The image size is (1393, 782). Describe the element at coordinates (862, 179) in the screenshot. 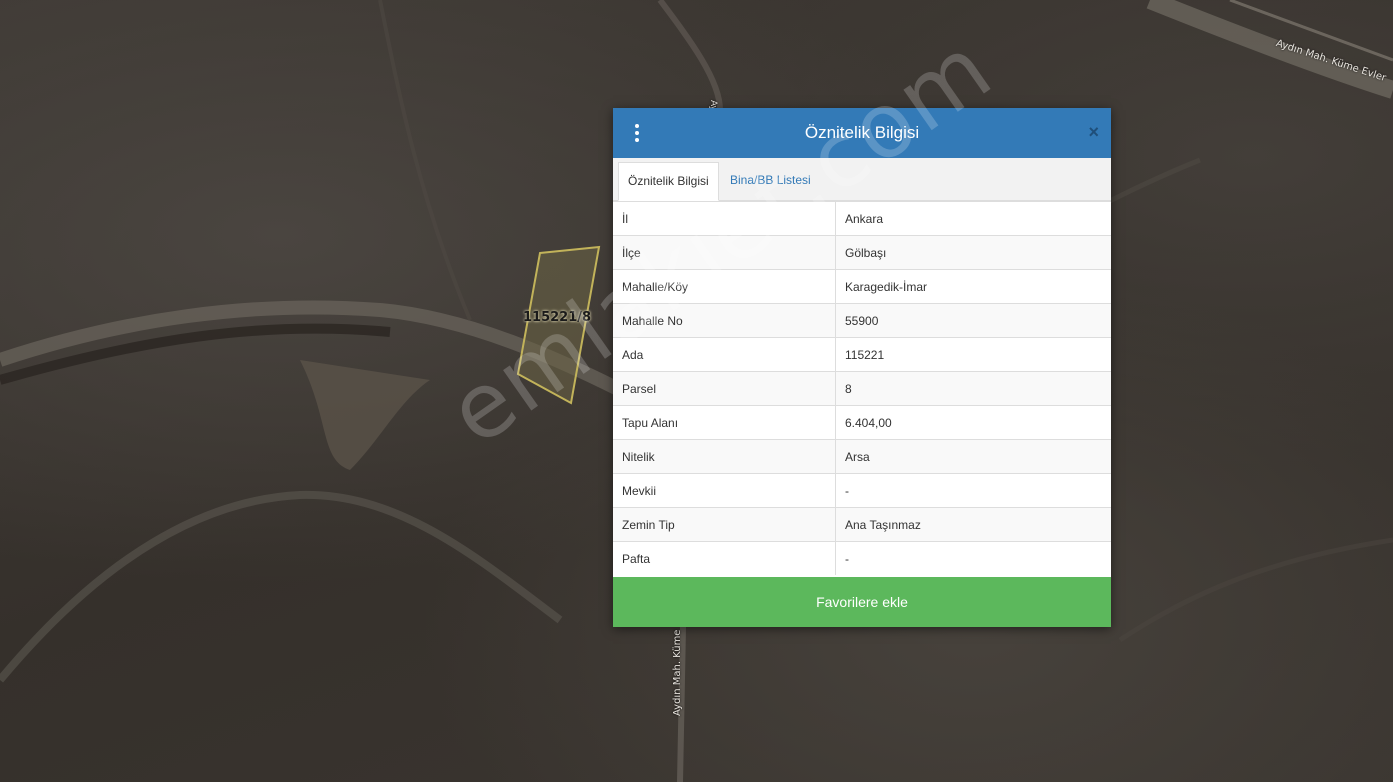

I see `tab-bar: Öznitelik Bilgisi Bina/BB Listesi` at that location.